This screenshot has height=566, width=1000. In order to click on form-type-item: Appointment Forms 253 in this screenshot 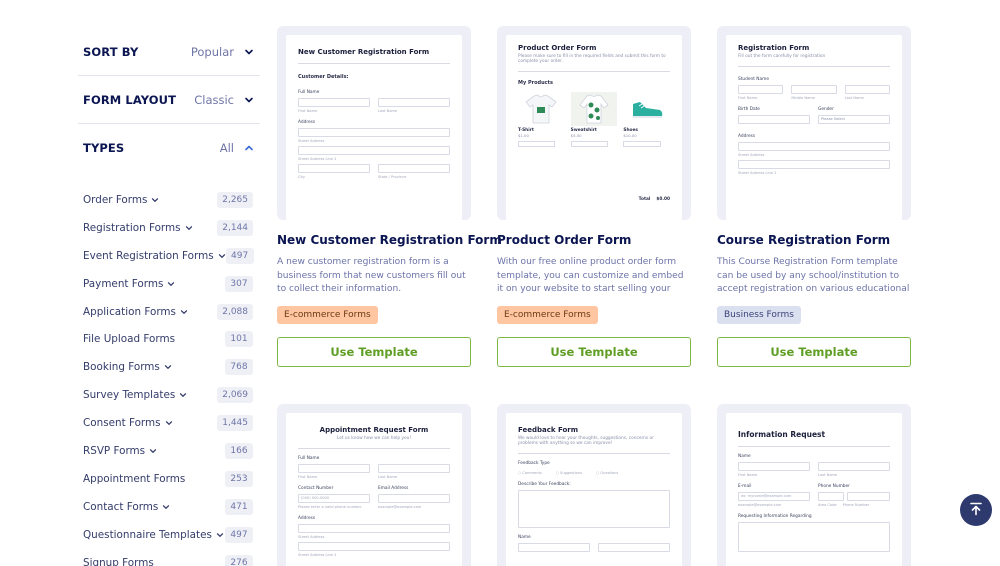, I will do `click(169, 479)`.